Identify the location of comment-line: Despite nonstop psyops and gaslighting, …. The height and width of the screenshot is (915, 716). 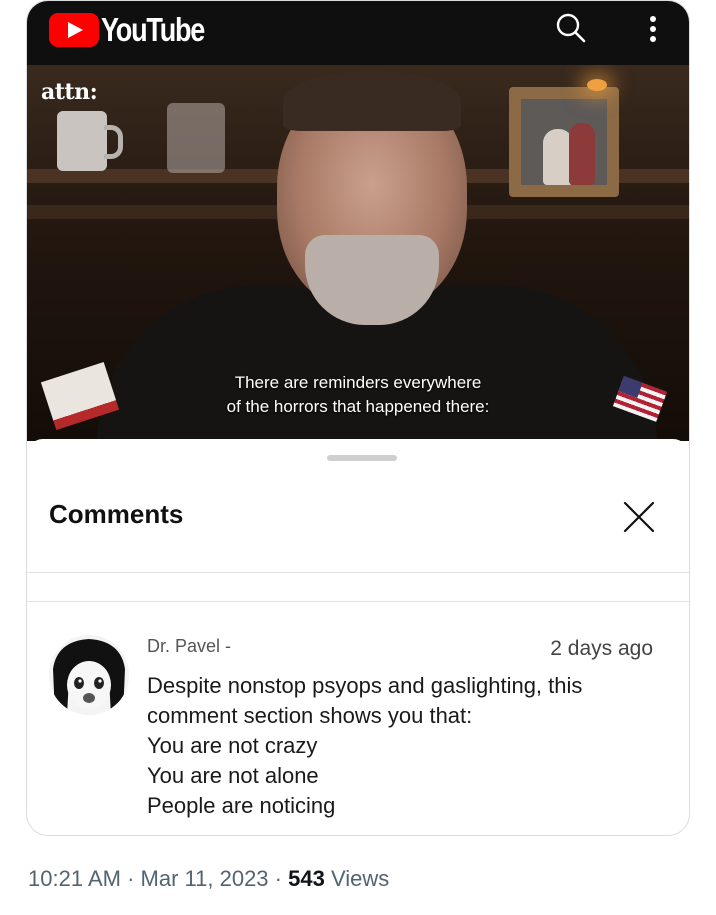
(365, 685).